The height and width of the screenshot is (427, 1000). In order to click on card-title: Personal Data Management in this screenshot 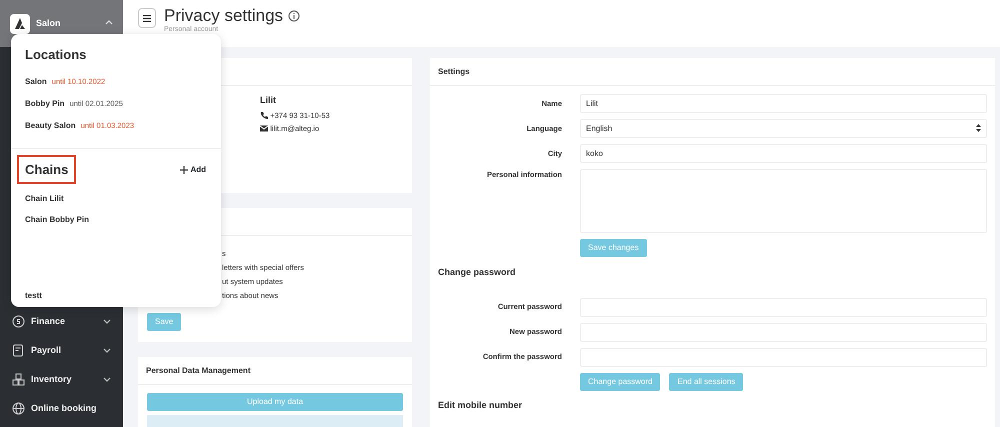, I will do `click(275, 371)`.